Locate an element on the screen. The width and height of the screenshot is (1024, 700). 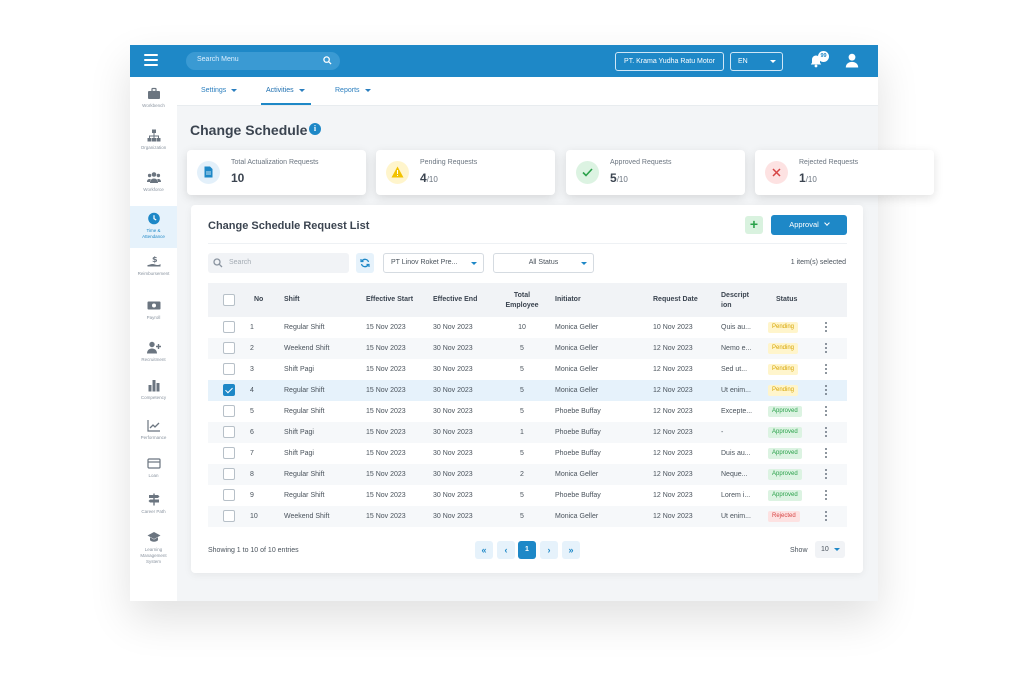
column-header-request-date: Request Date is located at coordinates (675, 299).